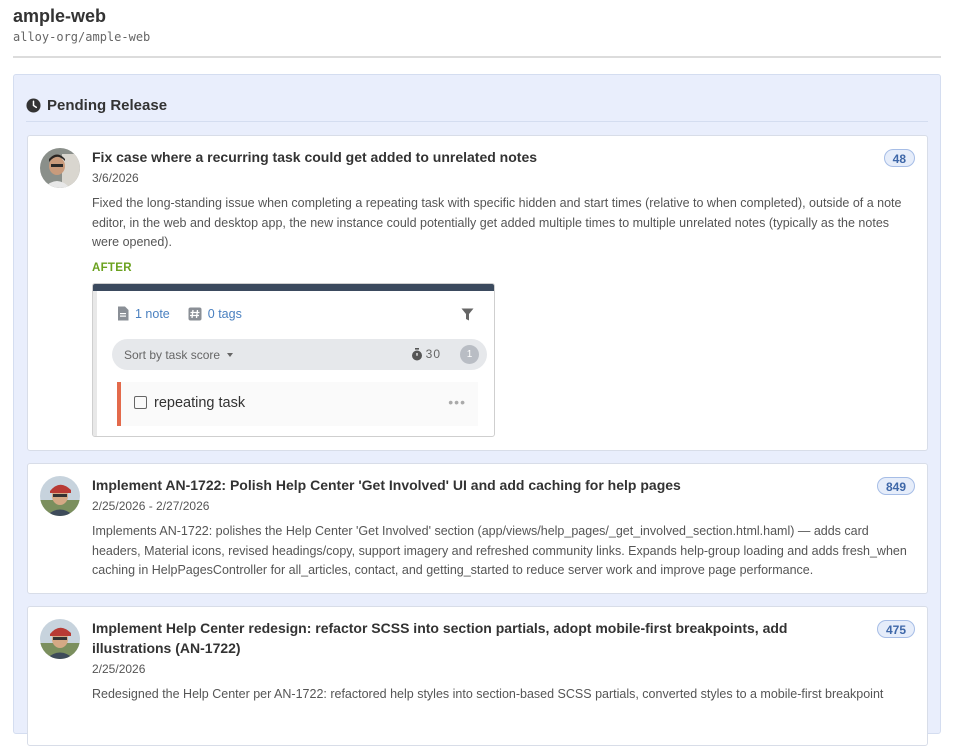 This screenshot has width=953, height=746. What do you see at coordinates (140, 402) in the screenshot?
I see `task-checkbox` at bounding box center [140, 402].